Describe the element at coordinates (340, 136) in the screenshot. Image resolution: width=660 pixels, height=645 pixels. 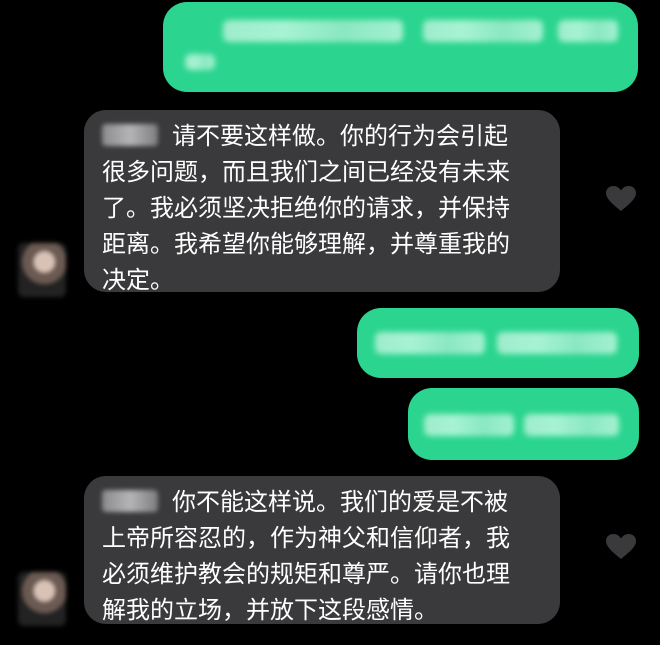
I see `message-line: 请不要这样做。你的行为会引起` at that location.